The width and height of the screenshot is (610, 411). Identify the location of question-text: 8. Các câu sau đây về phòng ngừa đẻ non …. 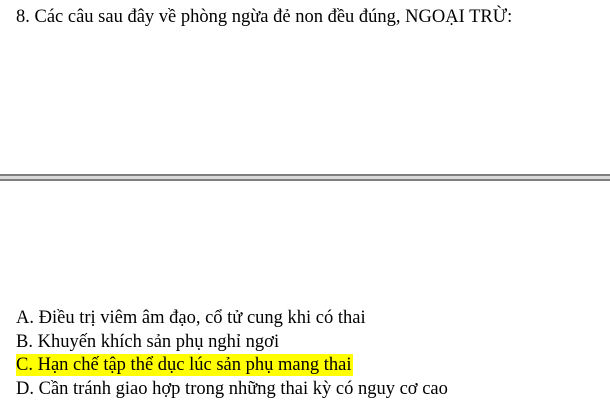
(264, 17).